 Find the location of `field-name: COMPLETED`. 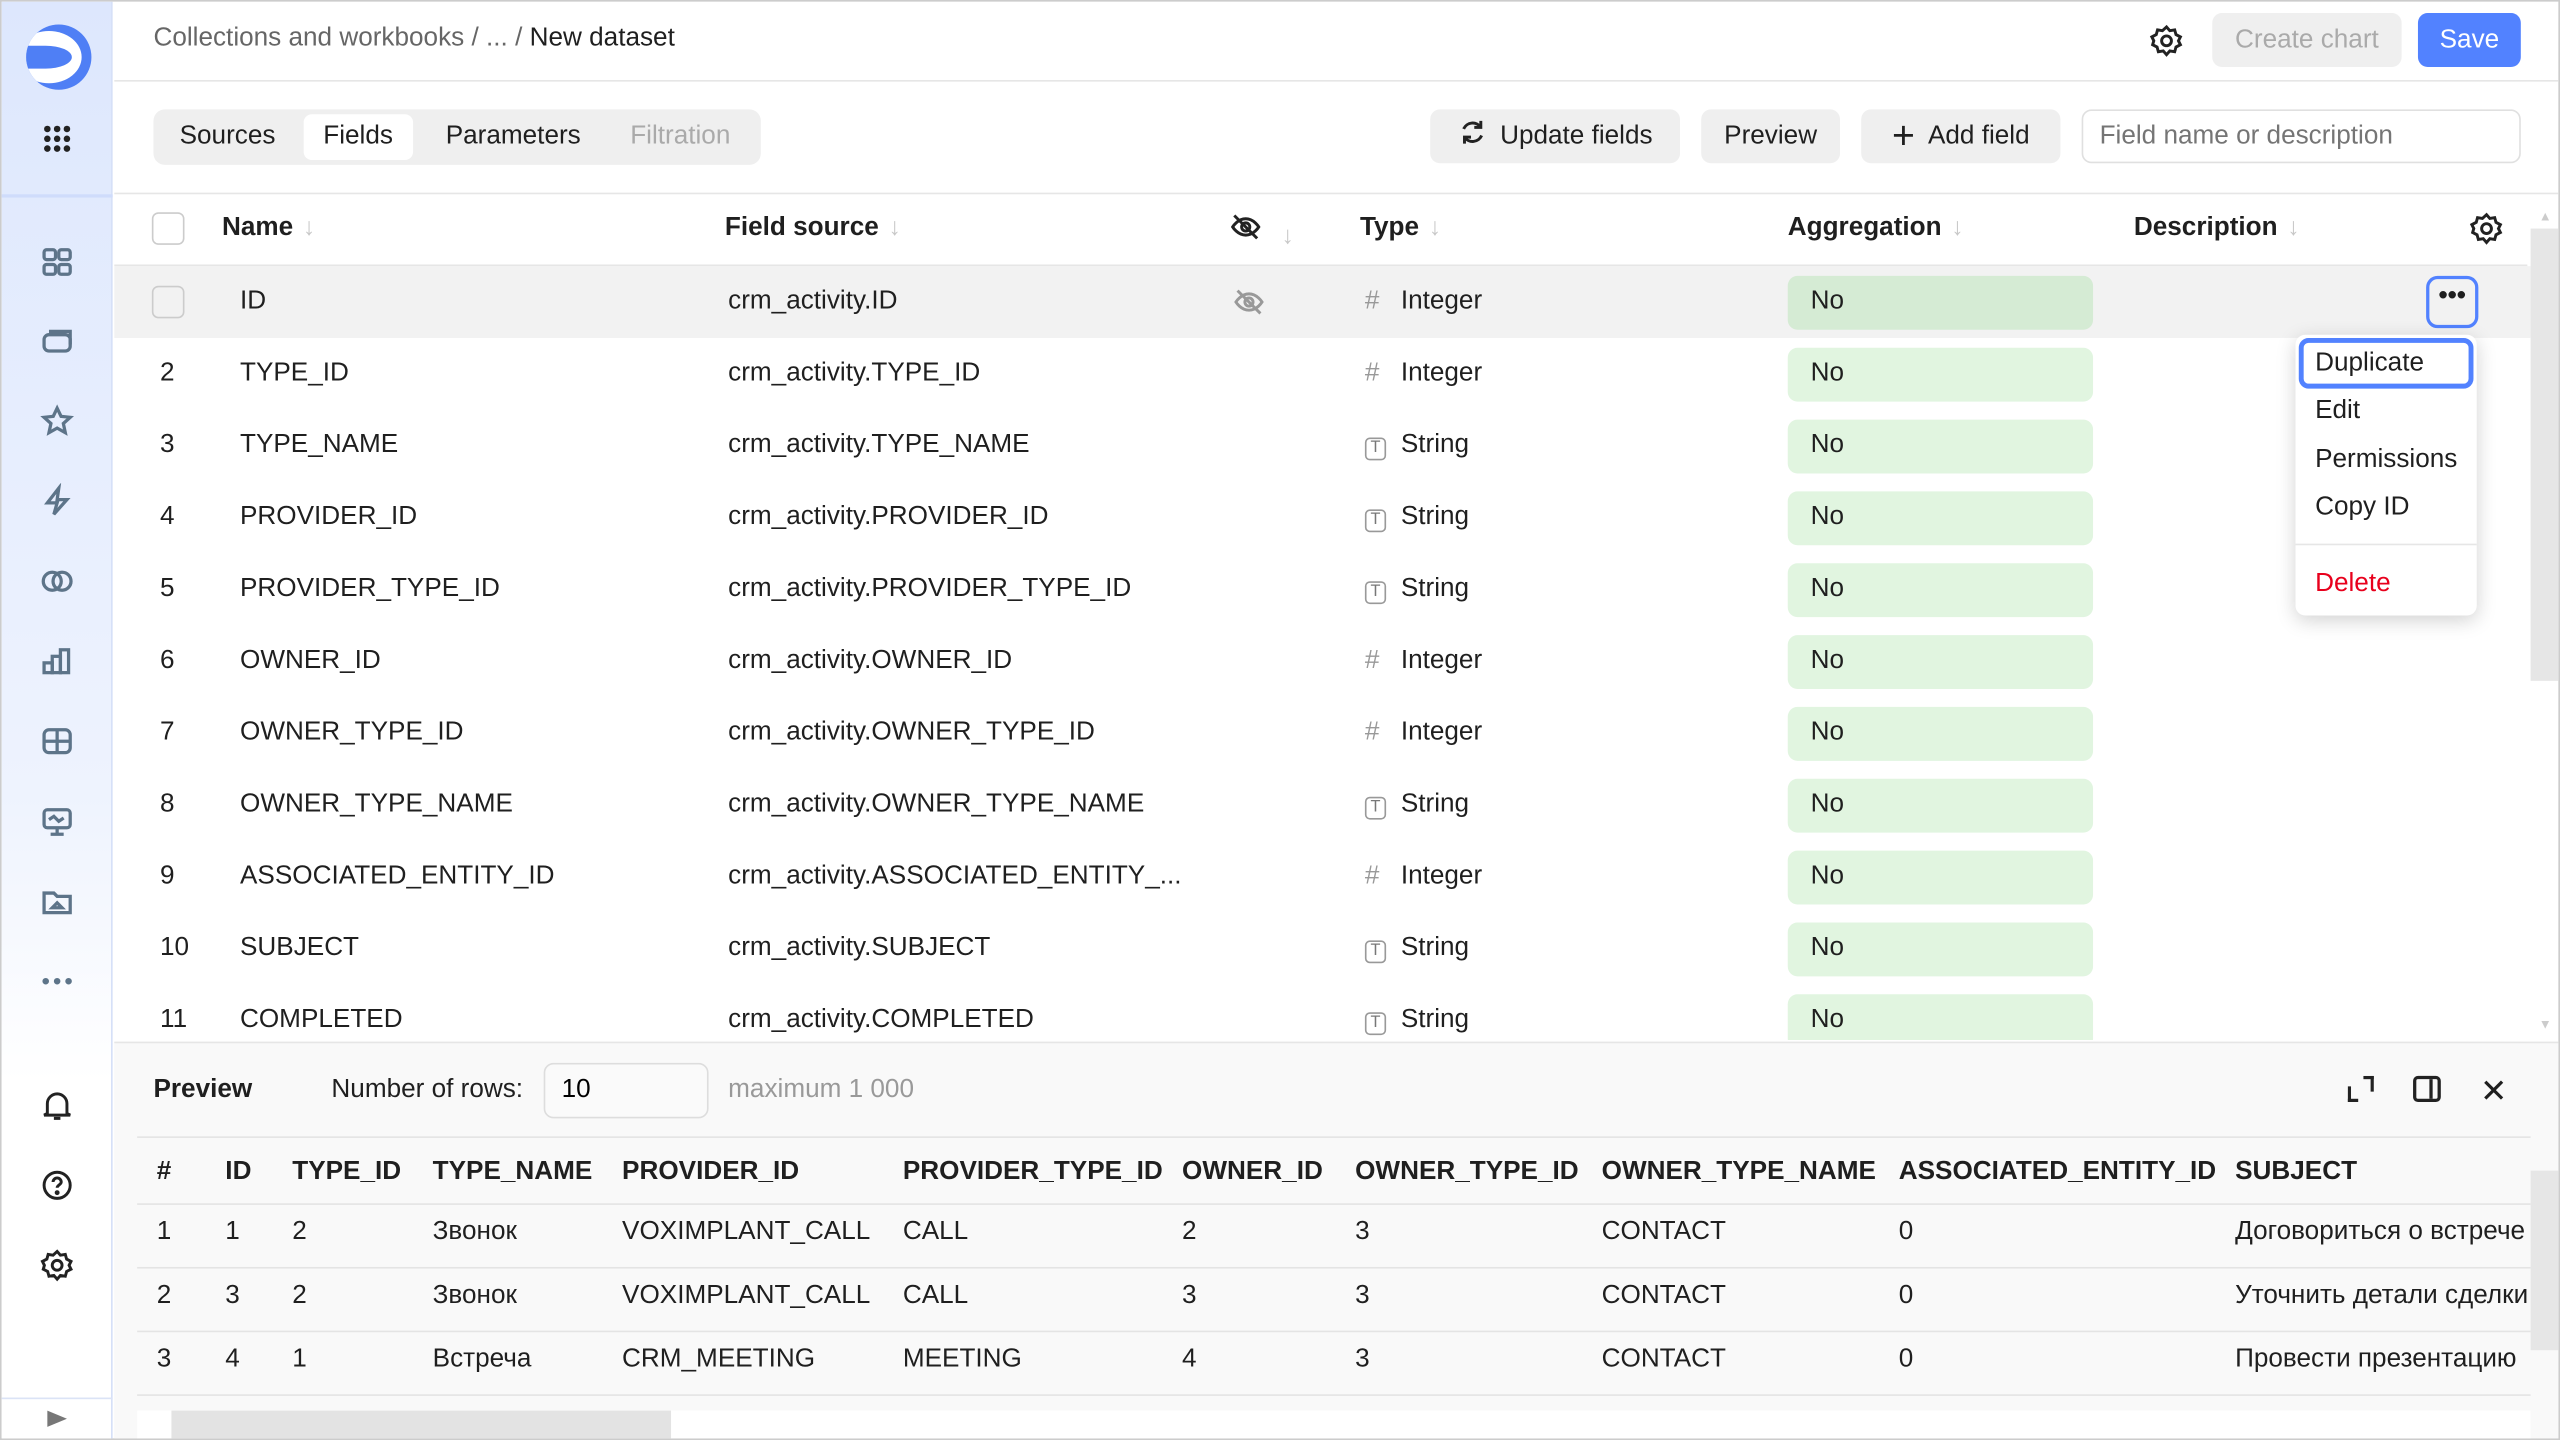

field-name: COMPLETED is located at coordinates (321, 1020).